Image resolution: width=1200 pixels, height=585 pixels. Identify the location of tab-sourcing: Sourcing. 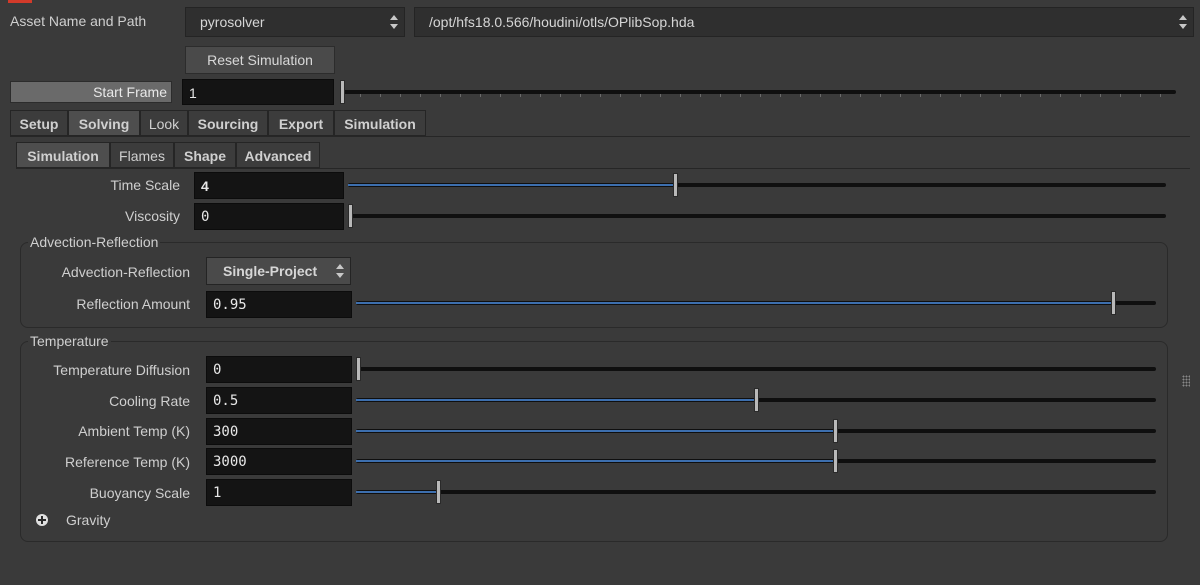
(228, 123).